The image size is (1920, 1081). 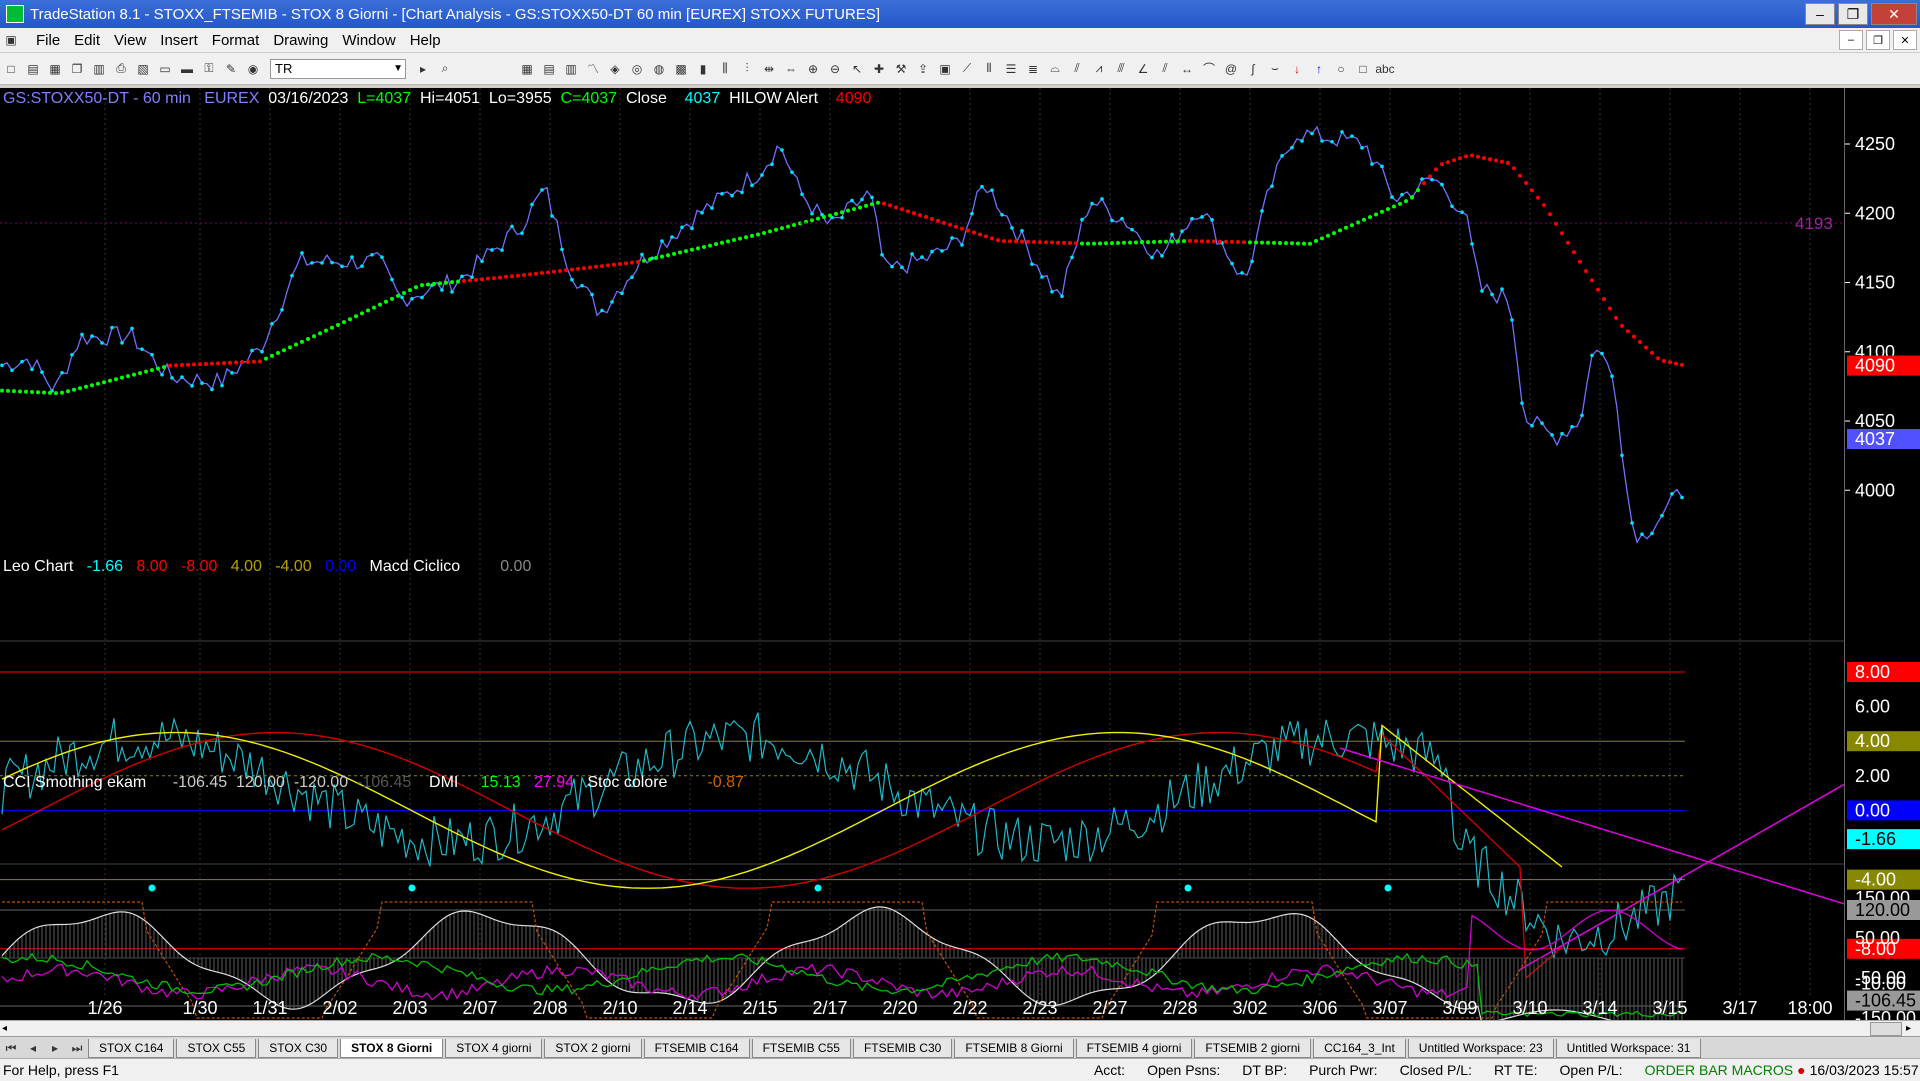 I want to click on arrow-up-icon: ↑, so click(x=1319, y=69).